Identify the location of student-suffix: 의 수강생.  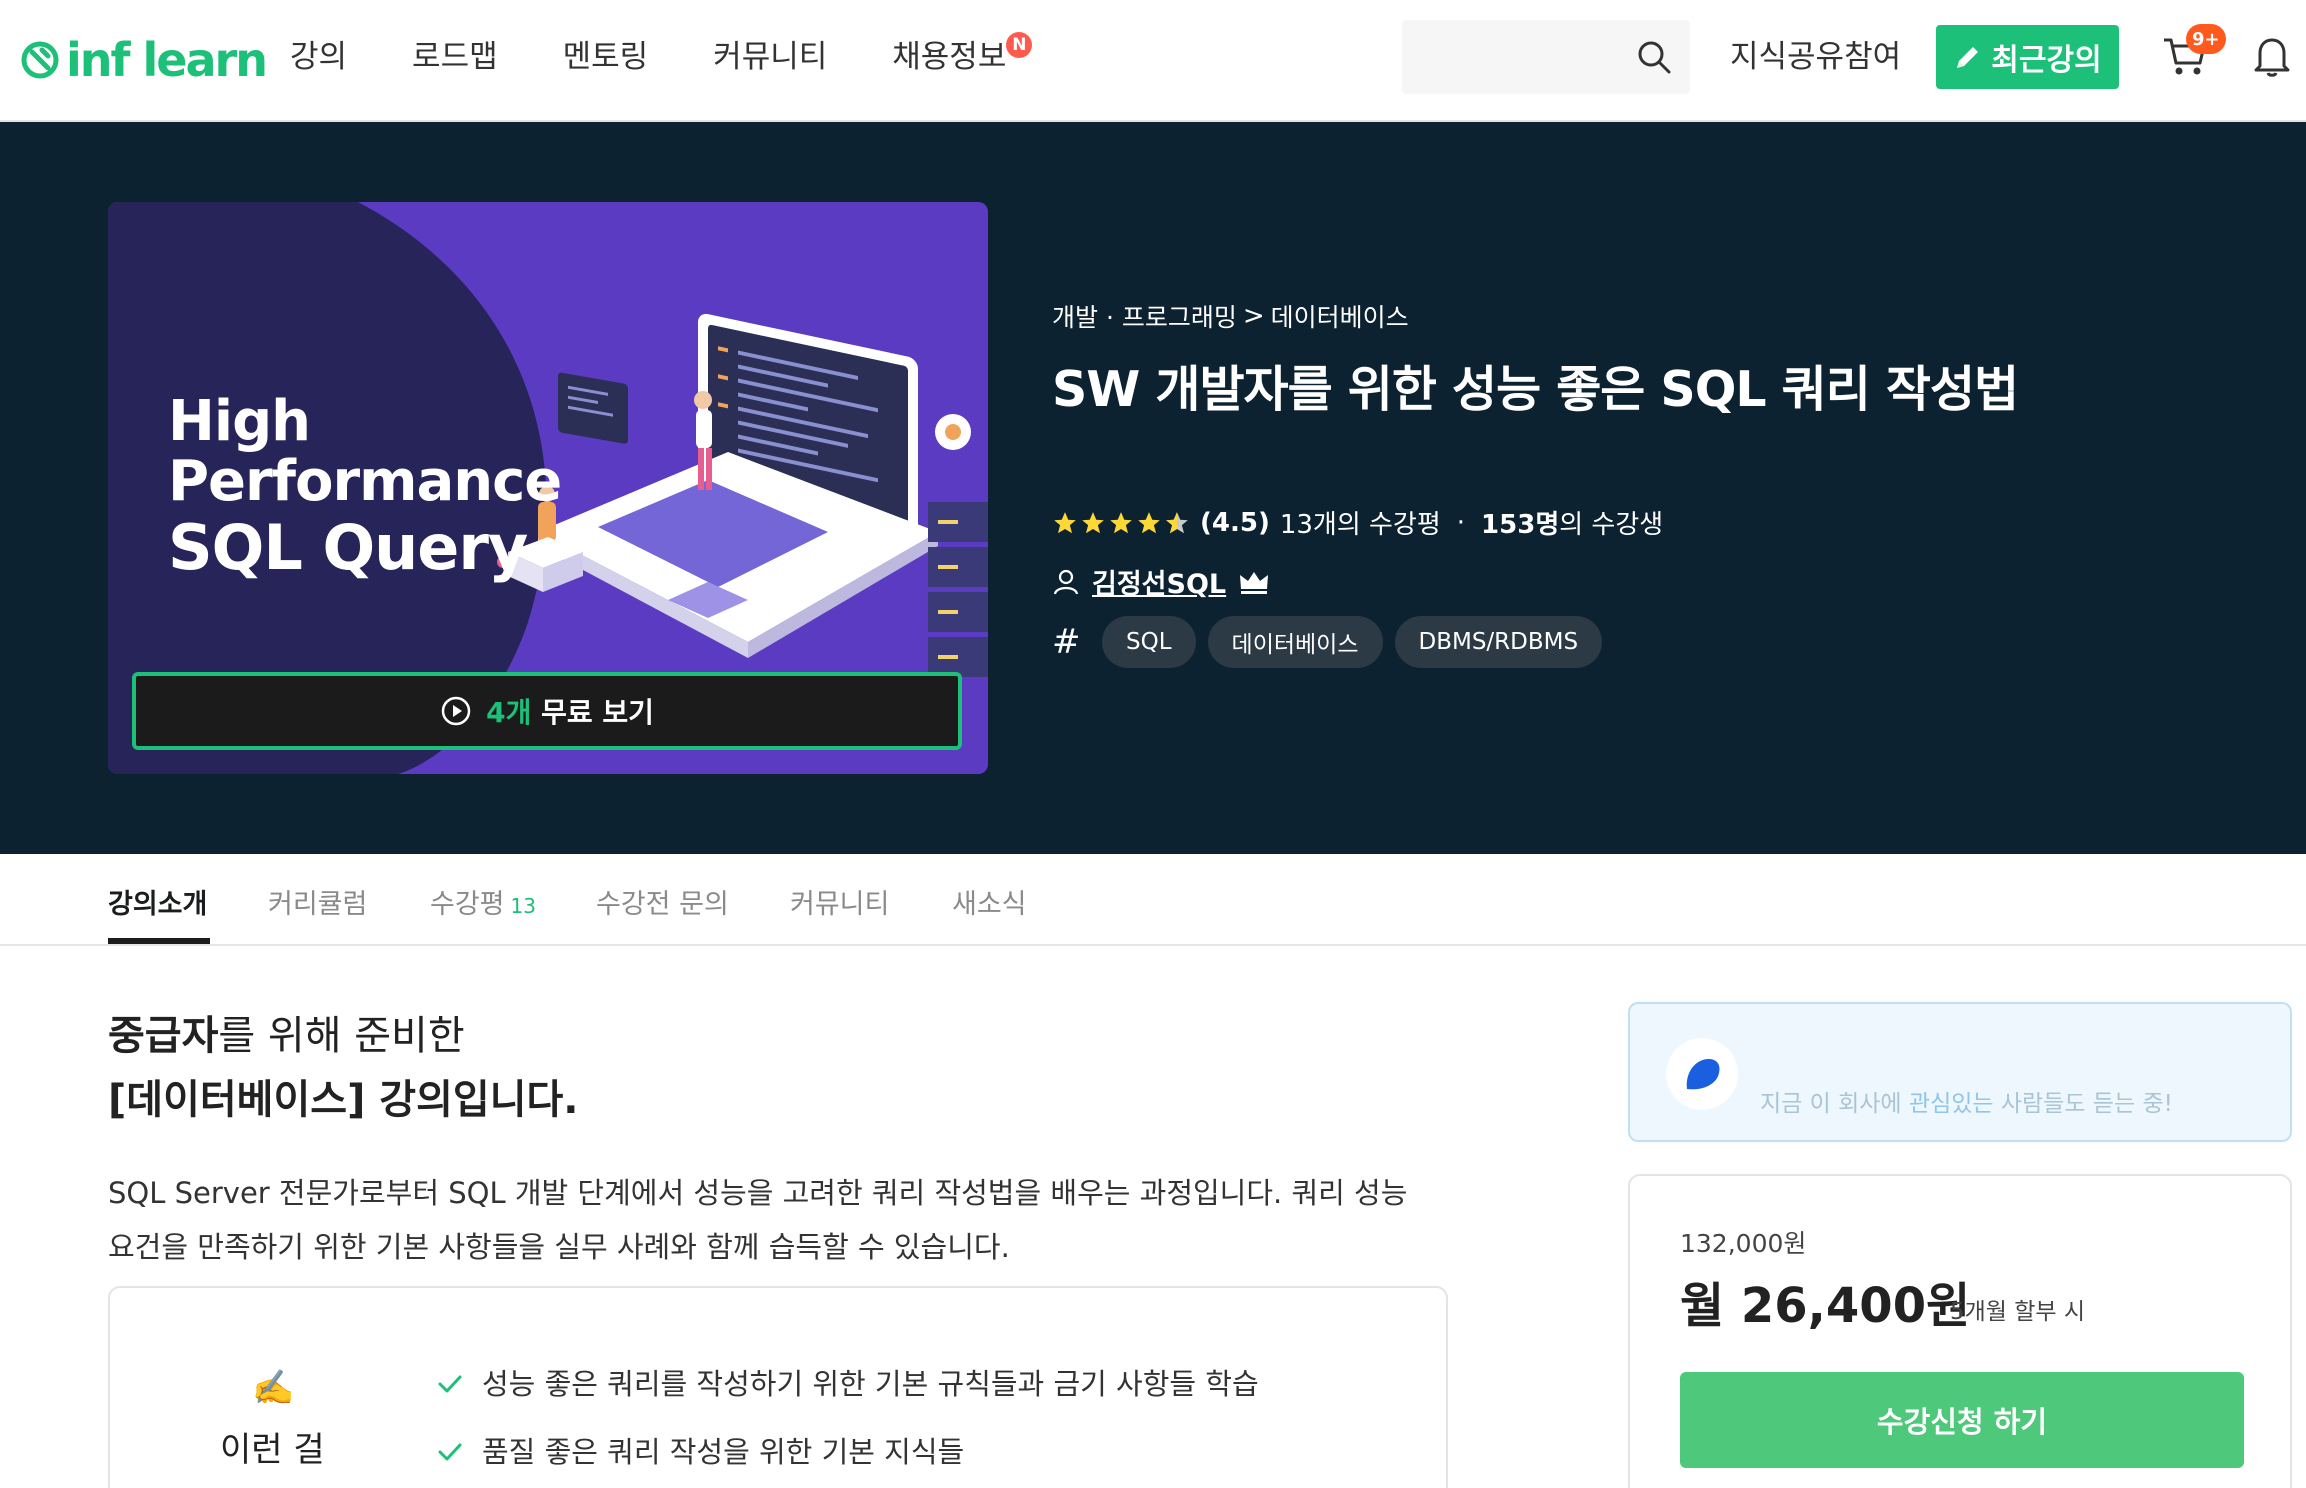
(1611, 525).